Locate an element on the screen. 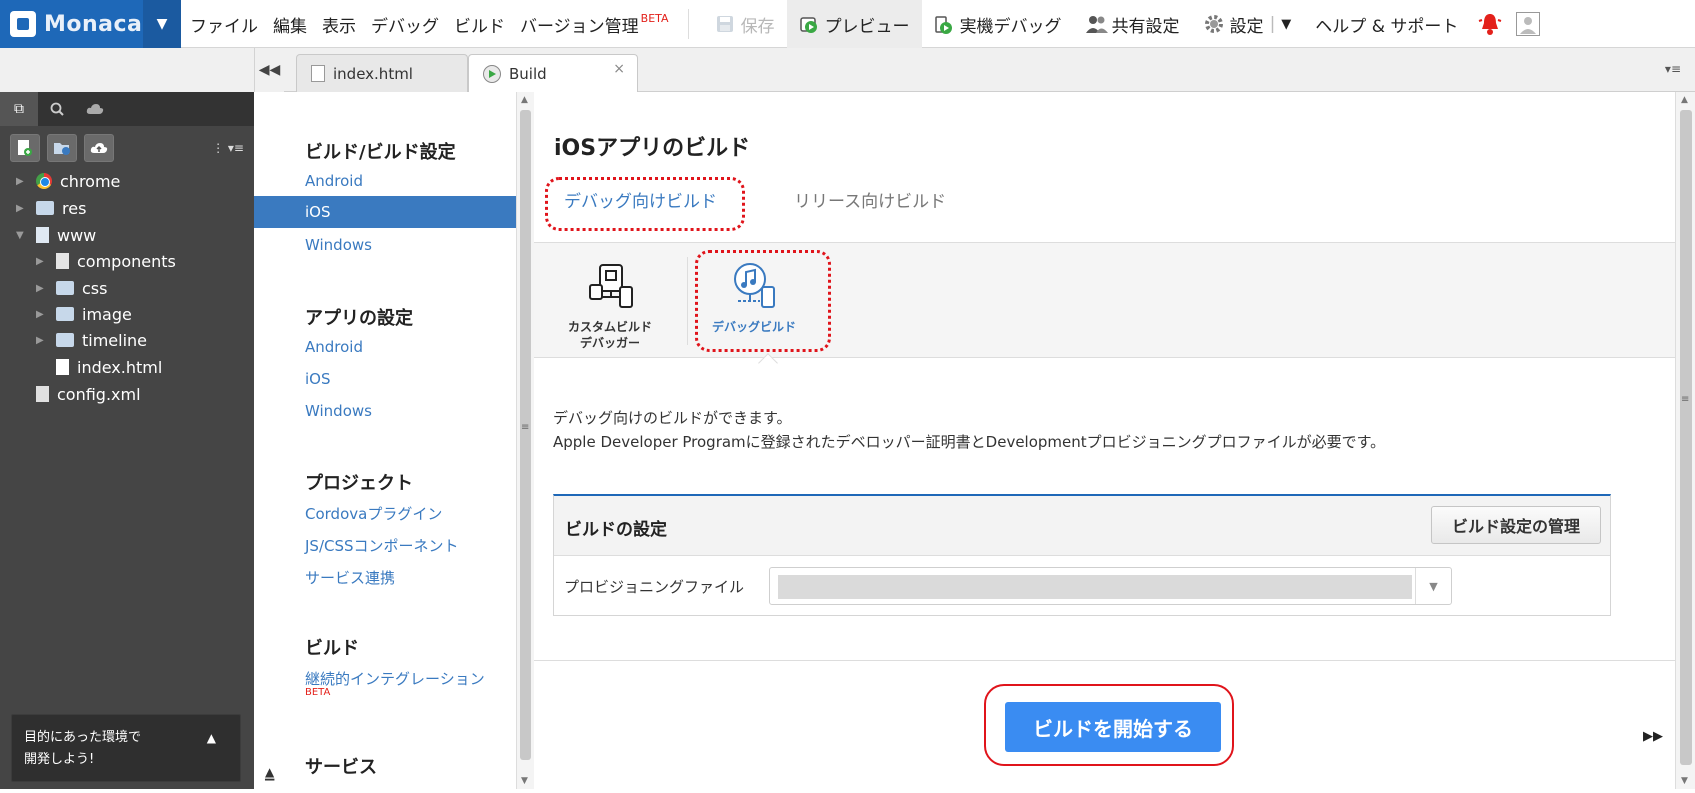  tab-build: Build × is located at coordinates (553, 73).